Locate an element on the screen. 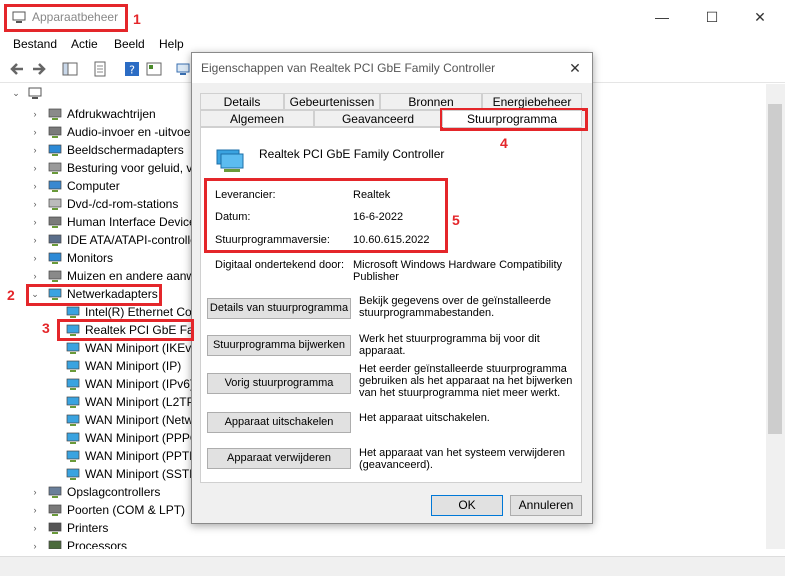 Image resolution: width=785 pixels, height=576 pixels. printer-icon is located at coordinates (55, 528).